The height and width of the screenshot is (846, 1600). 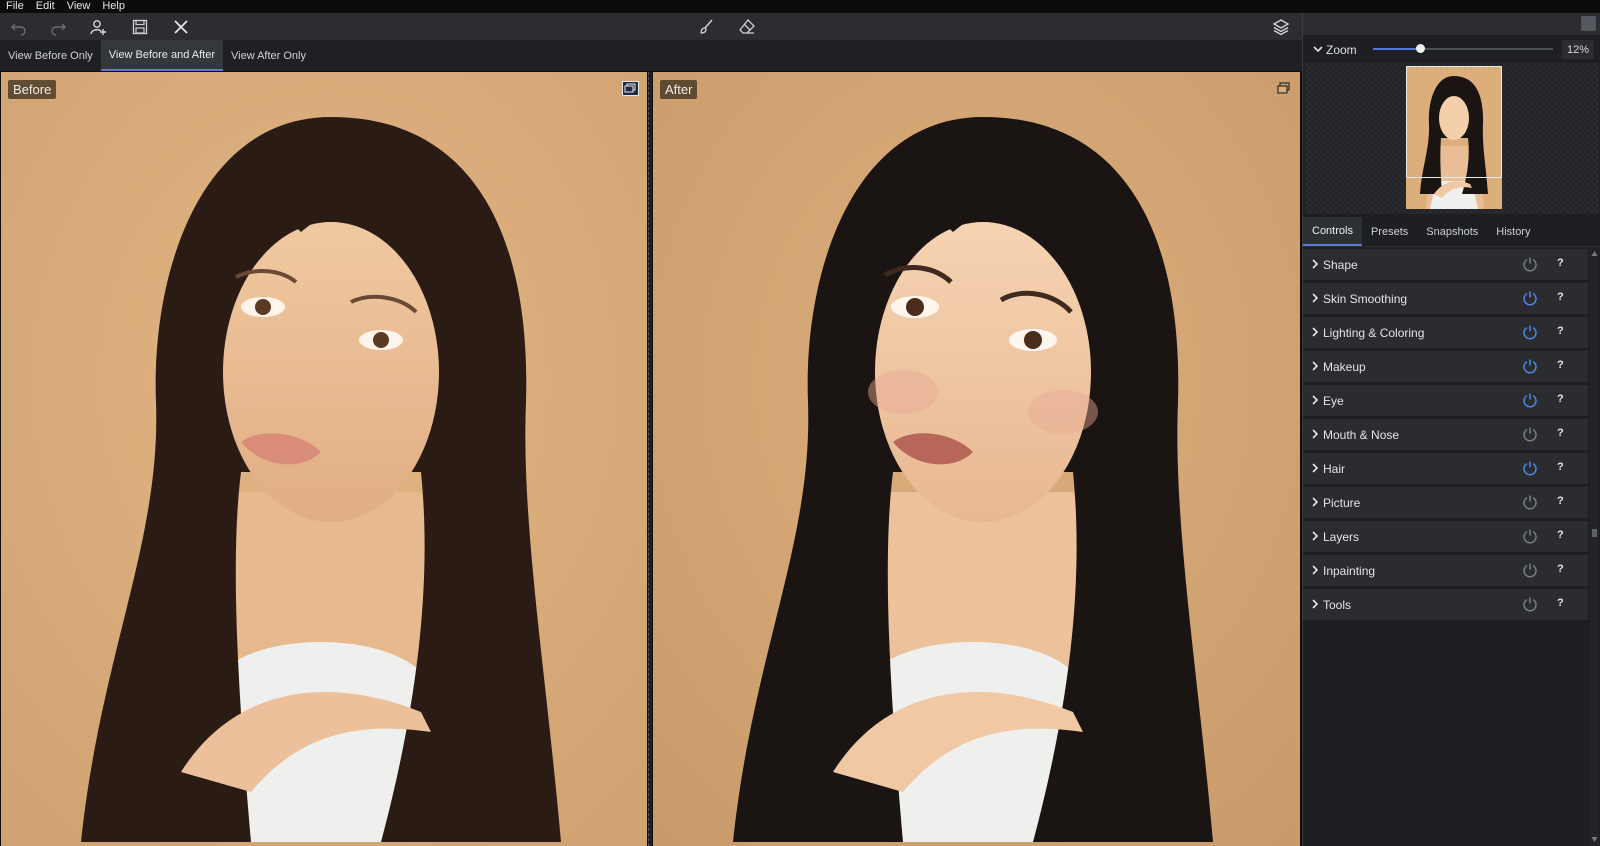 I want to click on save-icon, so click(x=140, y=26).